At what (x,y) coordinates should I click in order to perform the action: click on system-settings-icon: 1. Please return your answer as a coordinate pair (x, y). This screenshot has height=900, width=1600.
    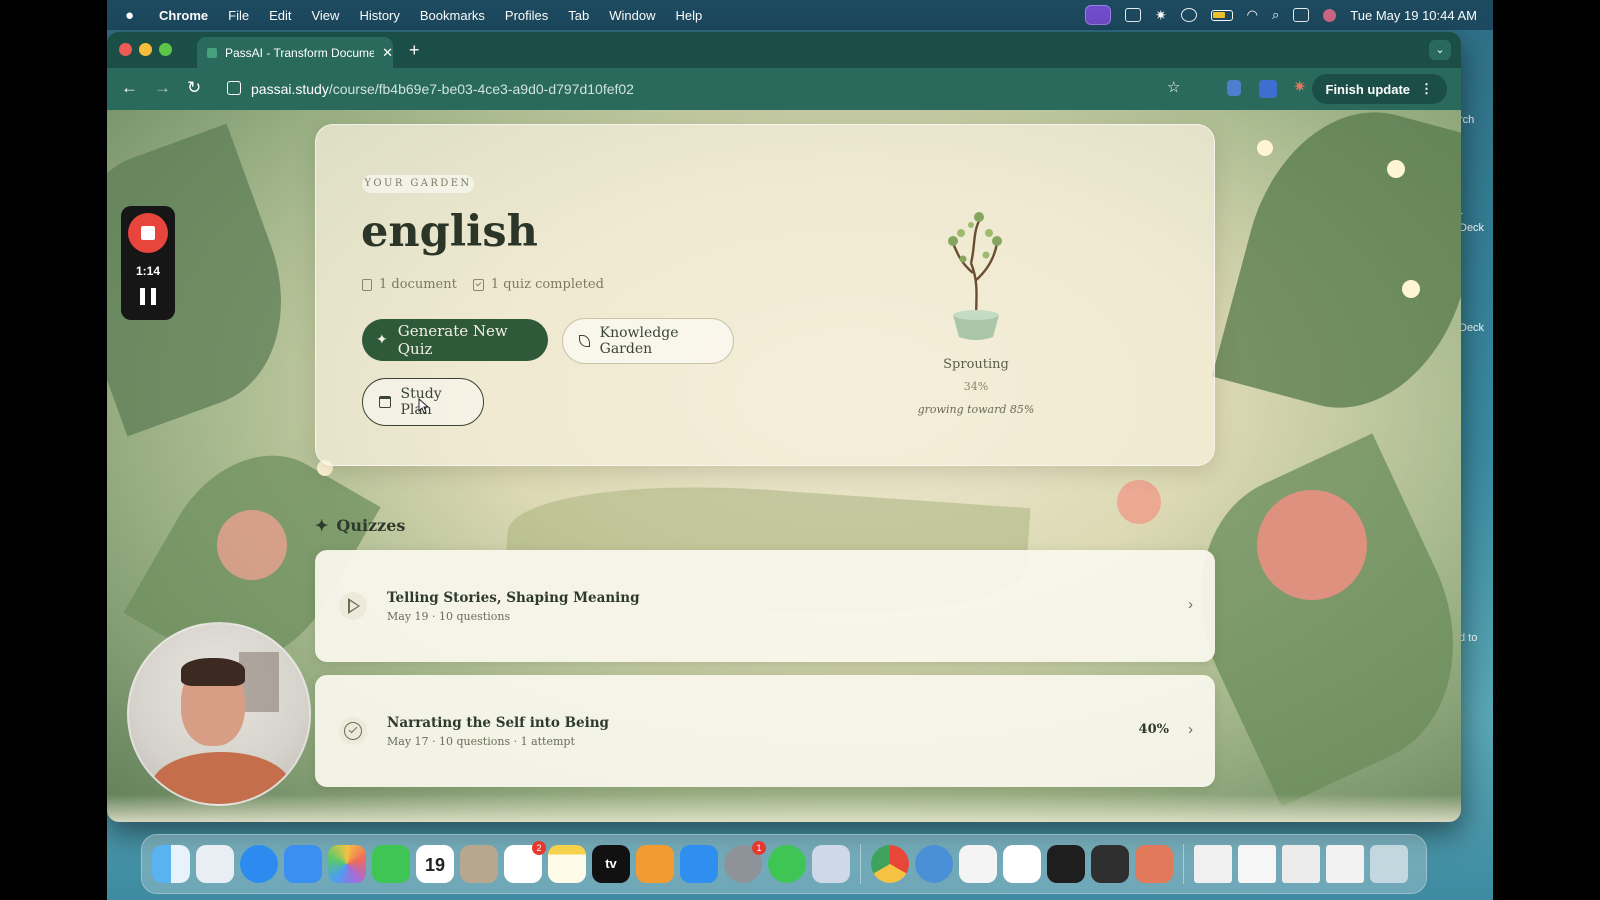
    Looking at the image, I should click on (745, 862).